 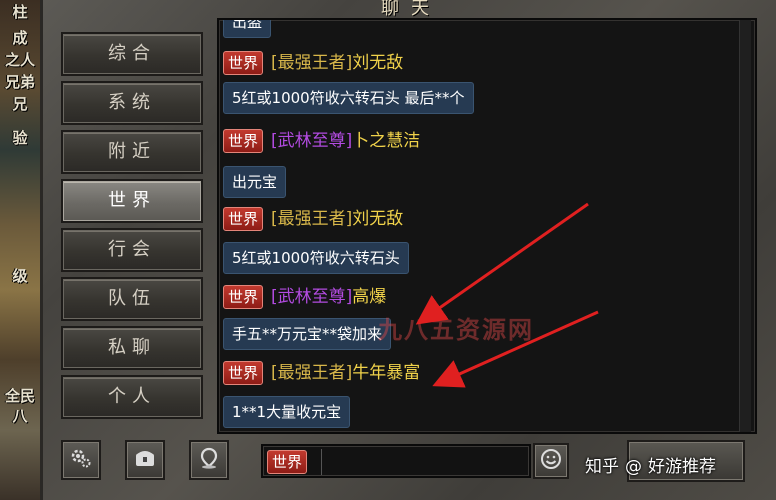 What do you see at coordinates (132, 348) in the screenshot?
I see `tab-private: 私聊` at bounding box center [132, 348].